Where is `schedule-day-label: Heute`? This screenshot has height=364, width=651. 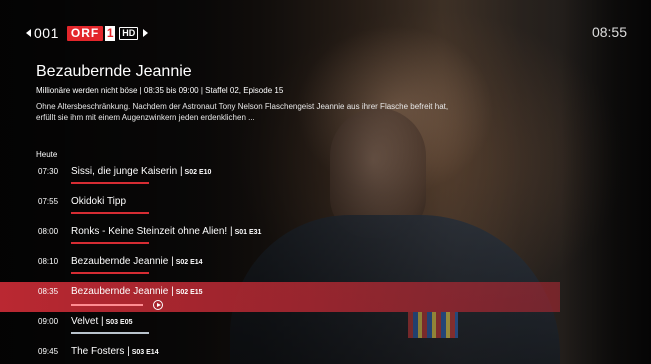
schedule-day-label: Heute is located at coordinates (47, 154).